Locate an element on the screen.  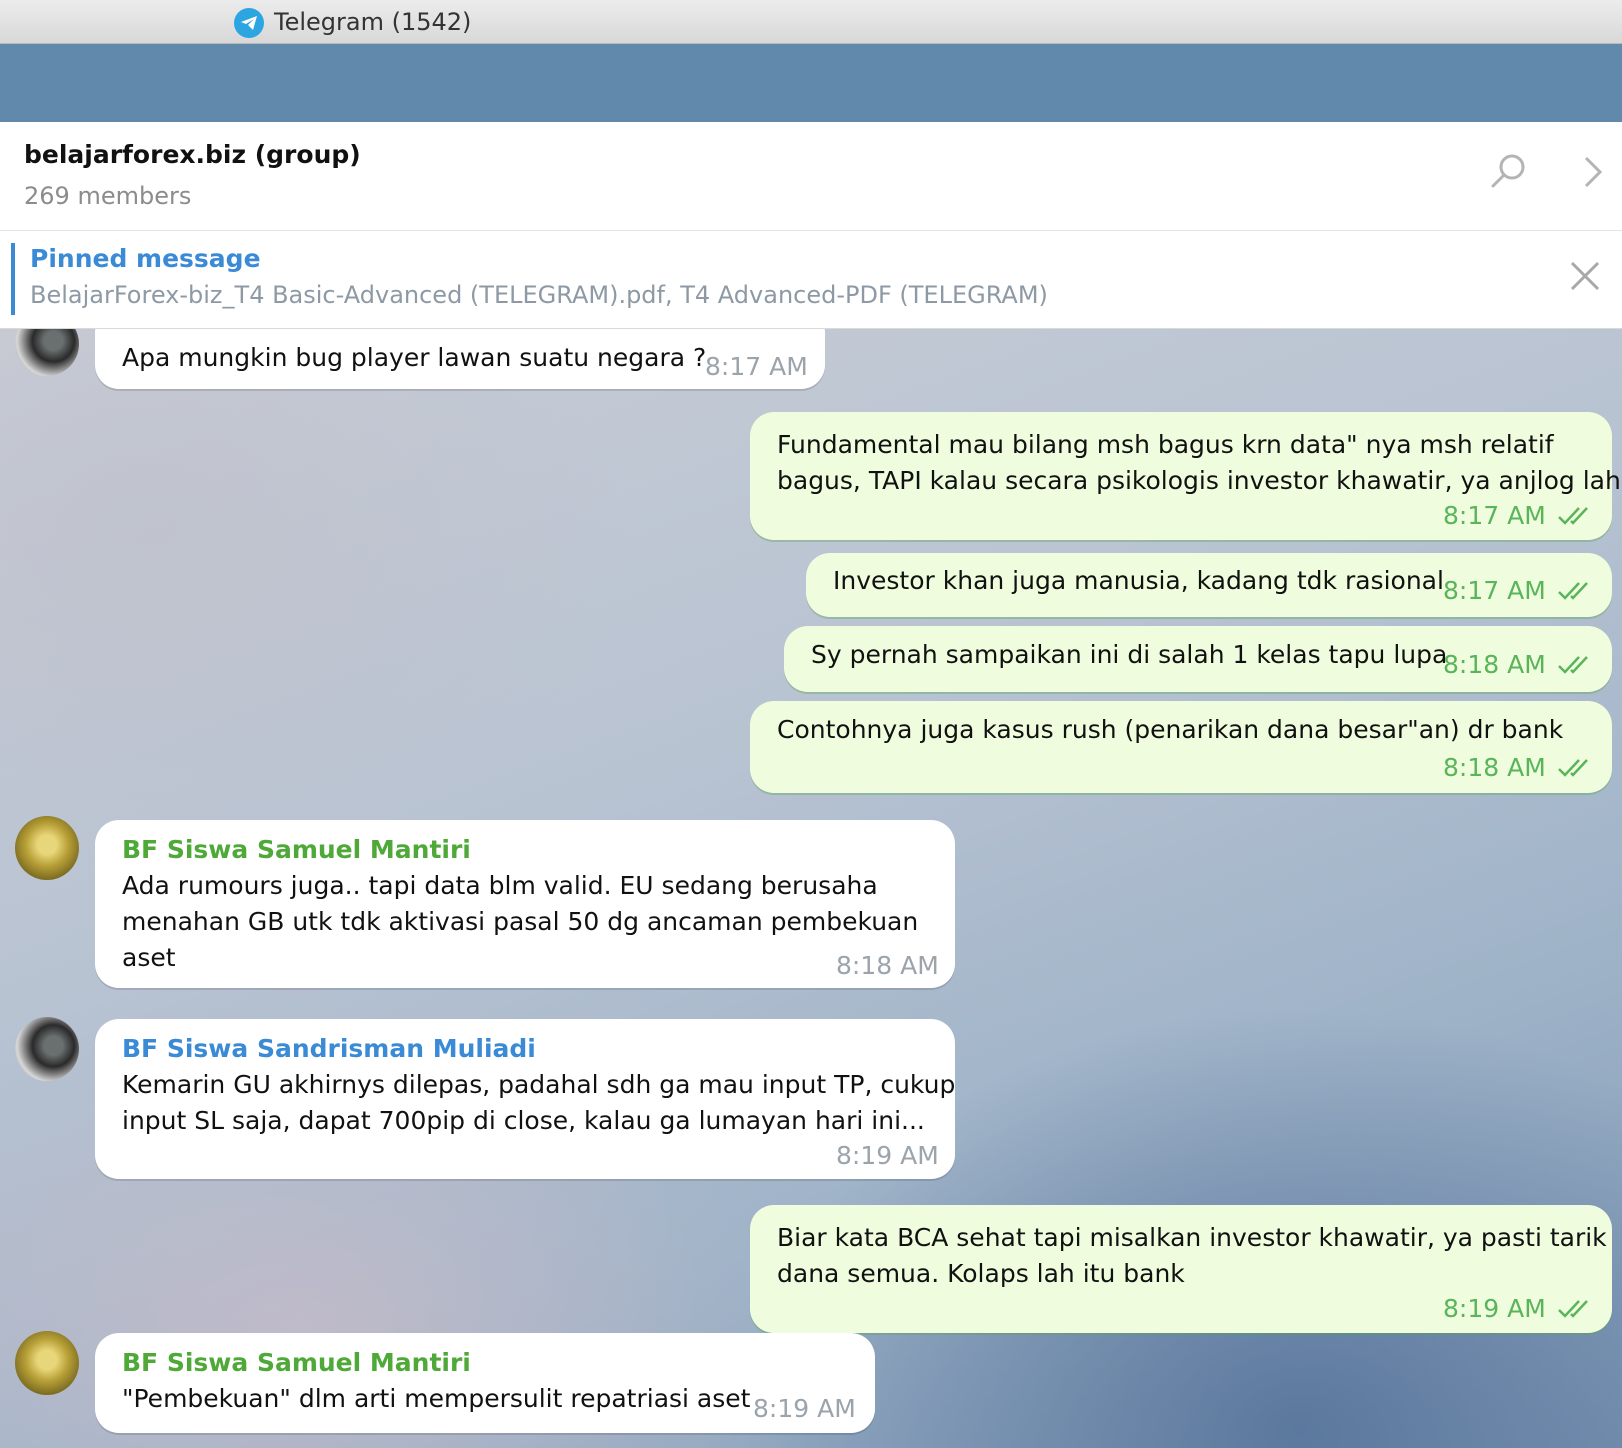
window-titlebar: Telegram (1542) is located at coordinates (811, 22).